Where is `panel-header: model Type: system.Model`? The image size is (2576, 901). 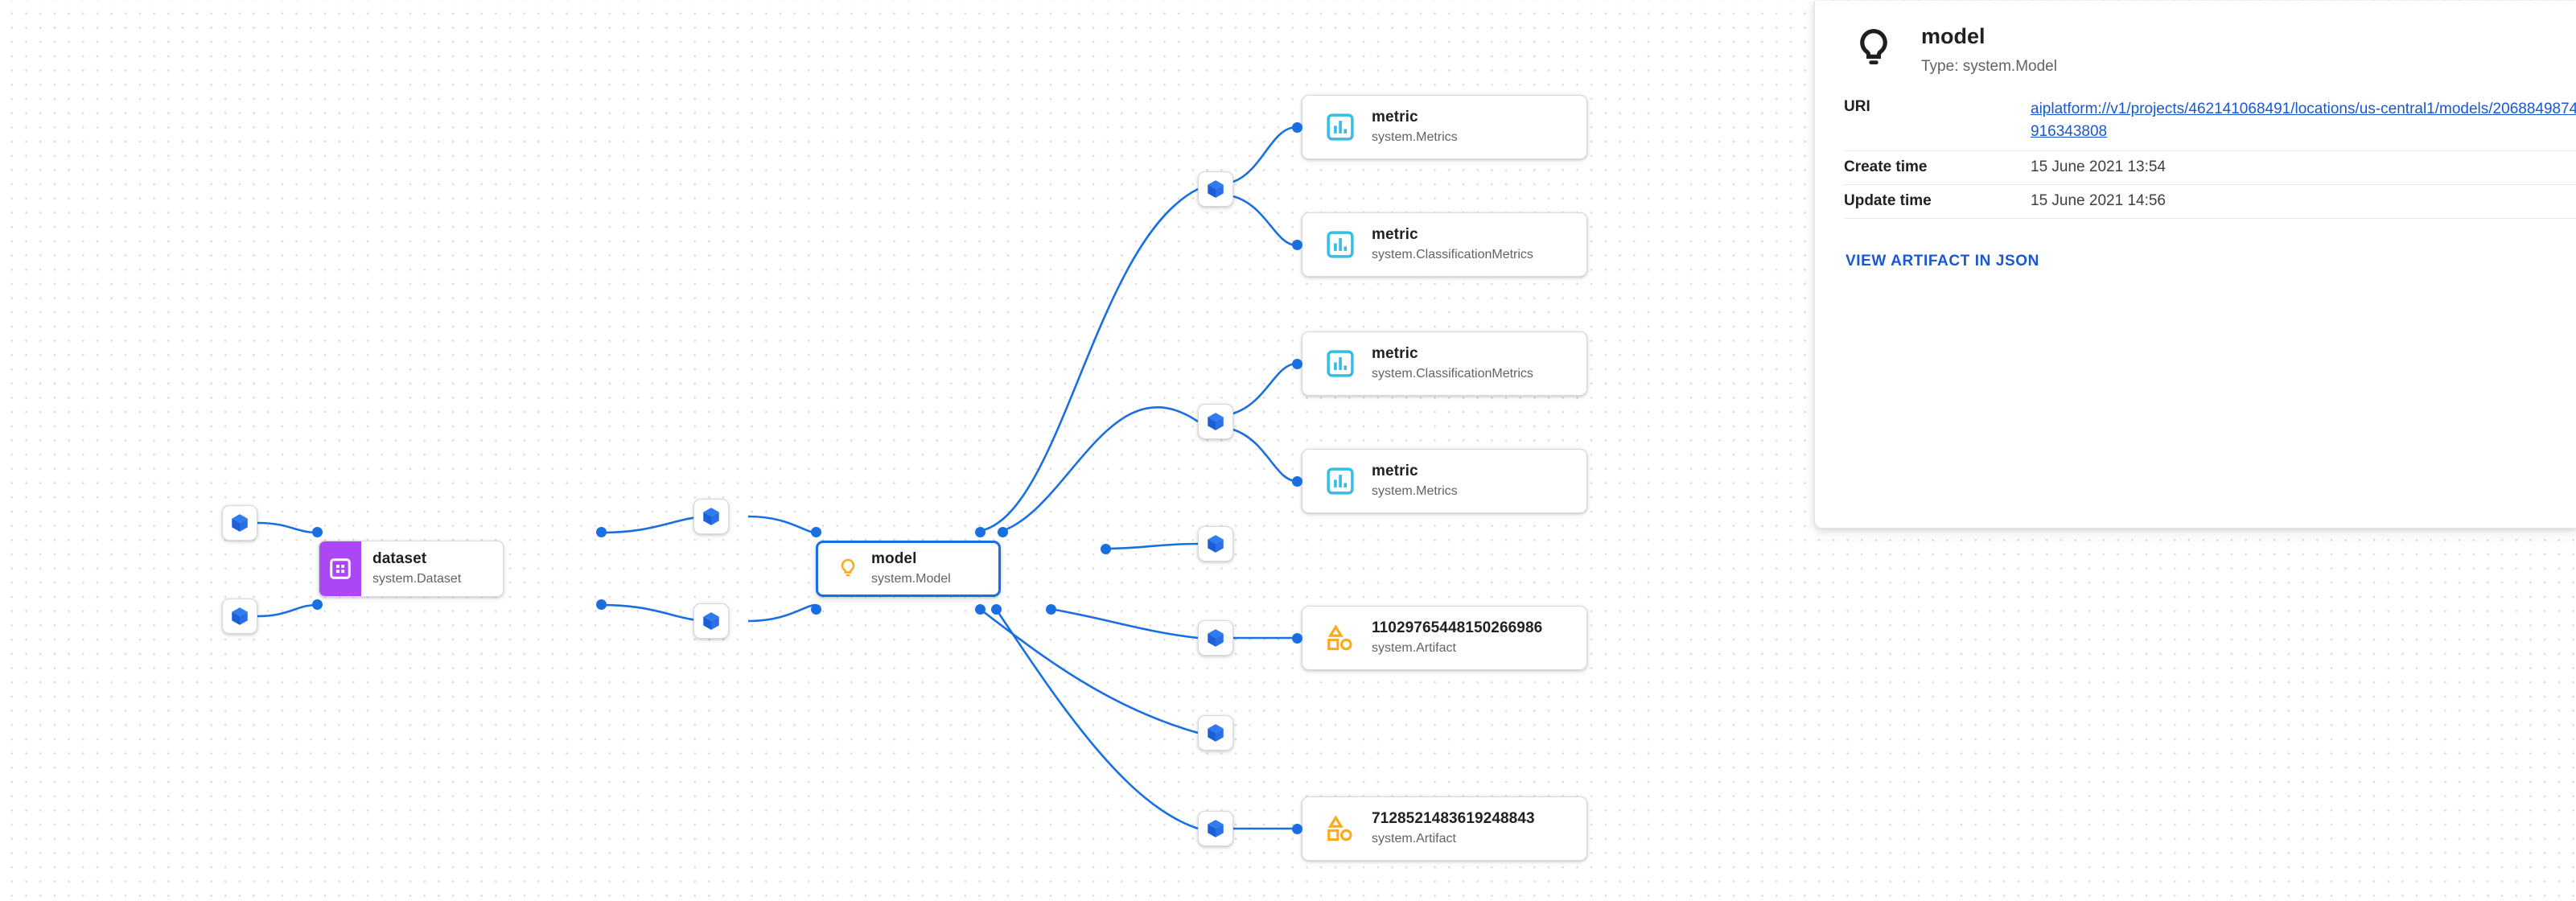 panel-header: model Type: system.Model is located at coordinates (2196, 38).